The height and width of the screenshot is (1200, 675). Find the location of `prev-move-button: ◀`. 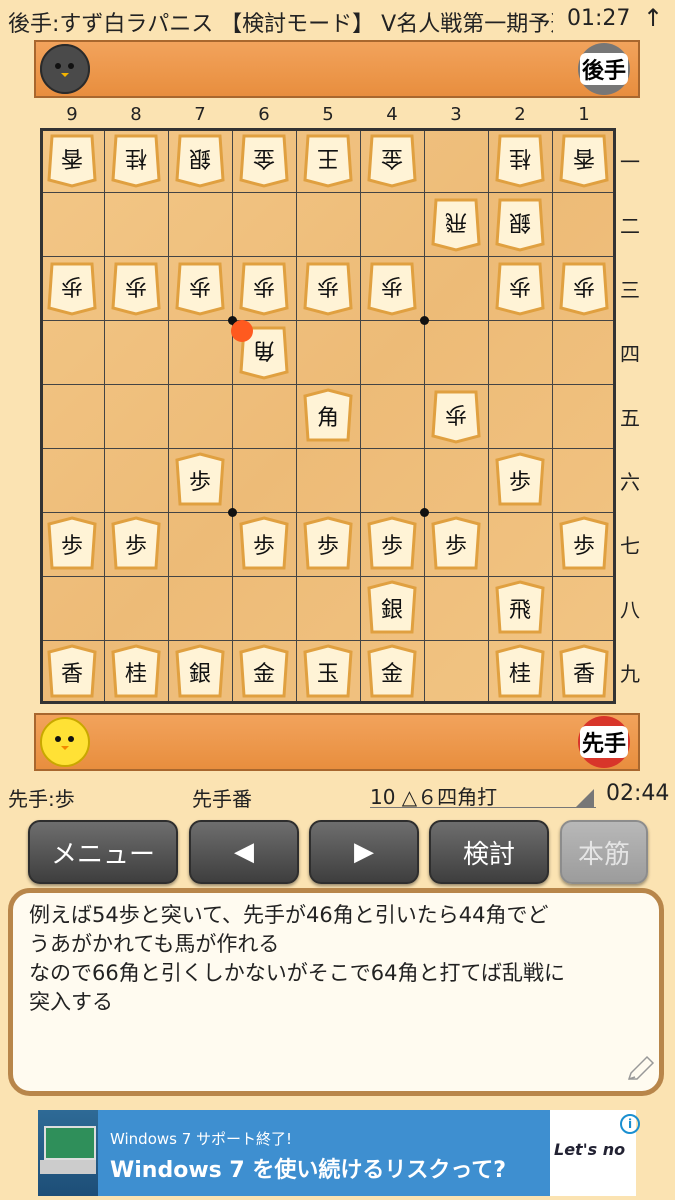

prev-move-button: ◀ is located at coordinates (244, 852).